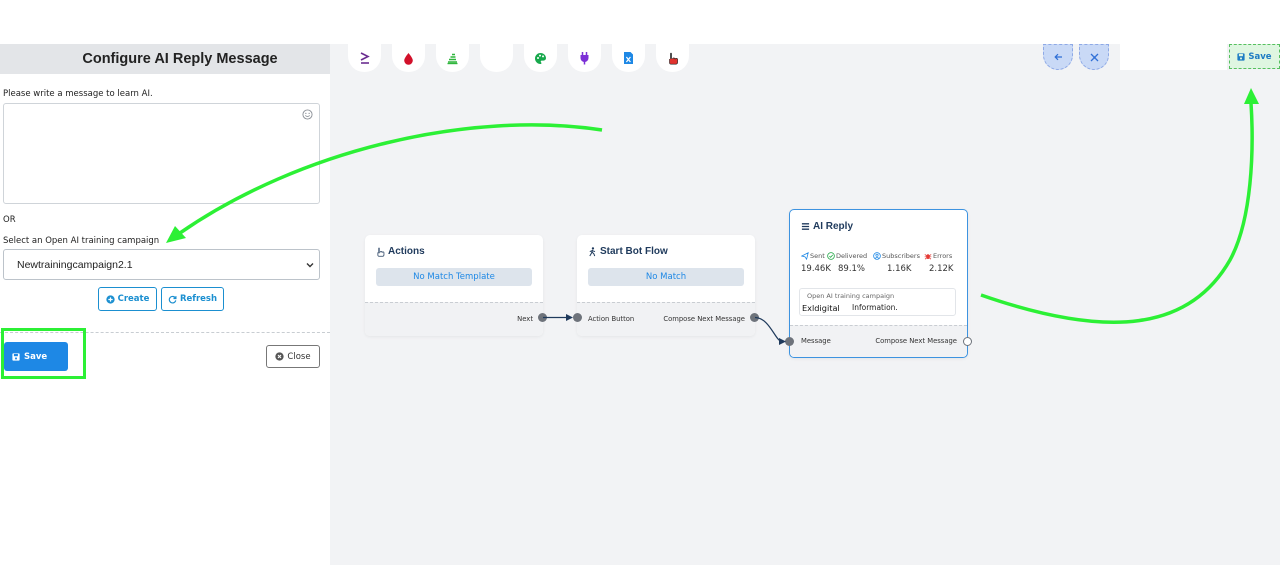 The height and width of the screenshot is (585, 1280). I want to click on stat-delivered-value: 89.1%, so click(852, 269).